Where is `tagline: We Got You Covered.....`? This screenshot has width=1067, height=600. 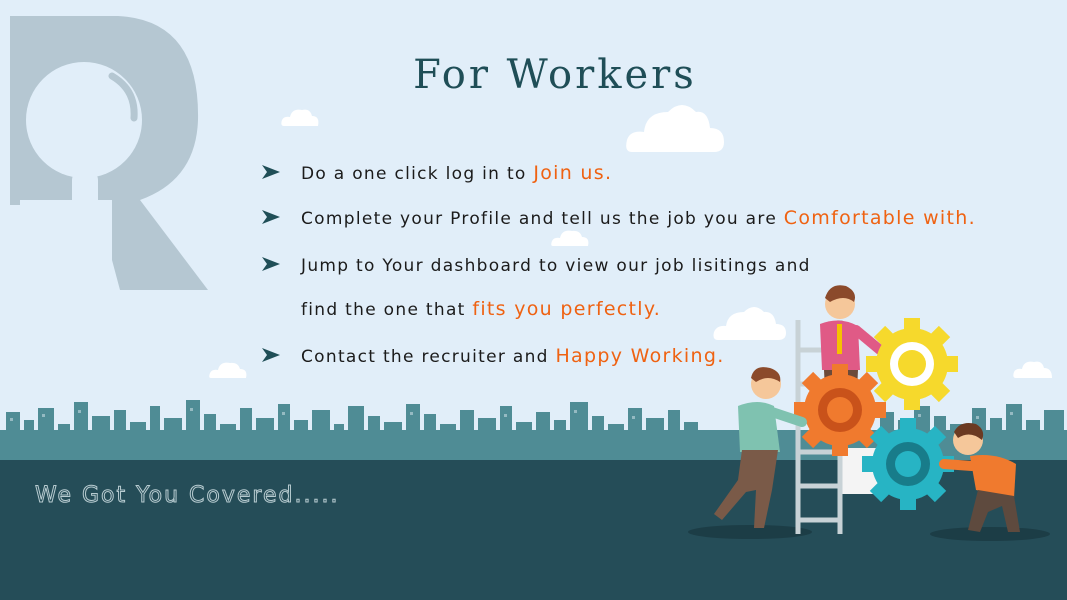 tagline: We Got You Covered..... is located at coordinates (187, 496).